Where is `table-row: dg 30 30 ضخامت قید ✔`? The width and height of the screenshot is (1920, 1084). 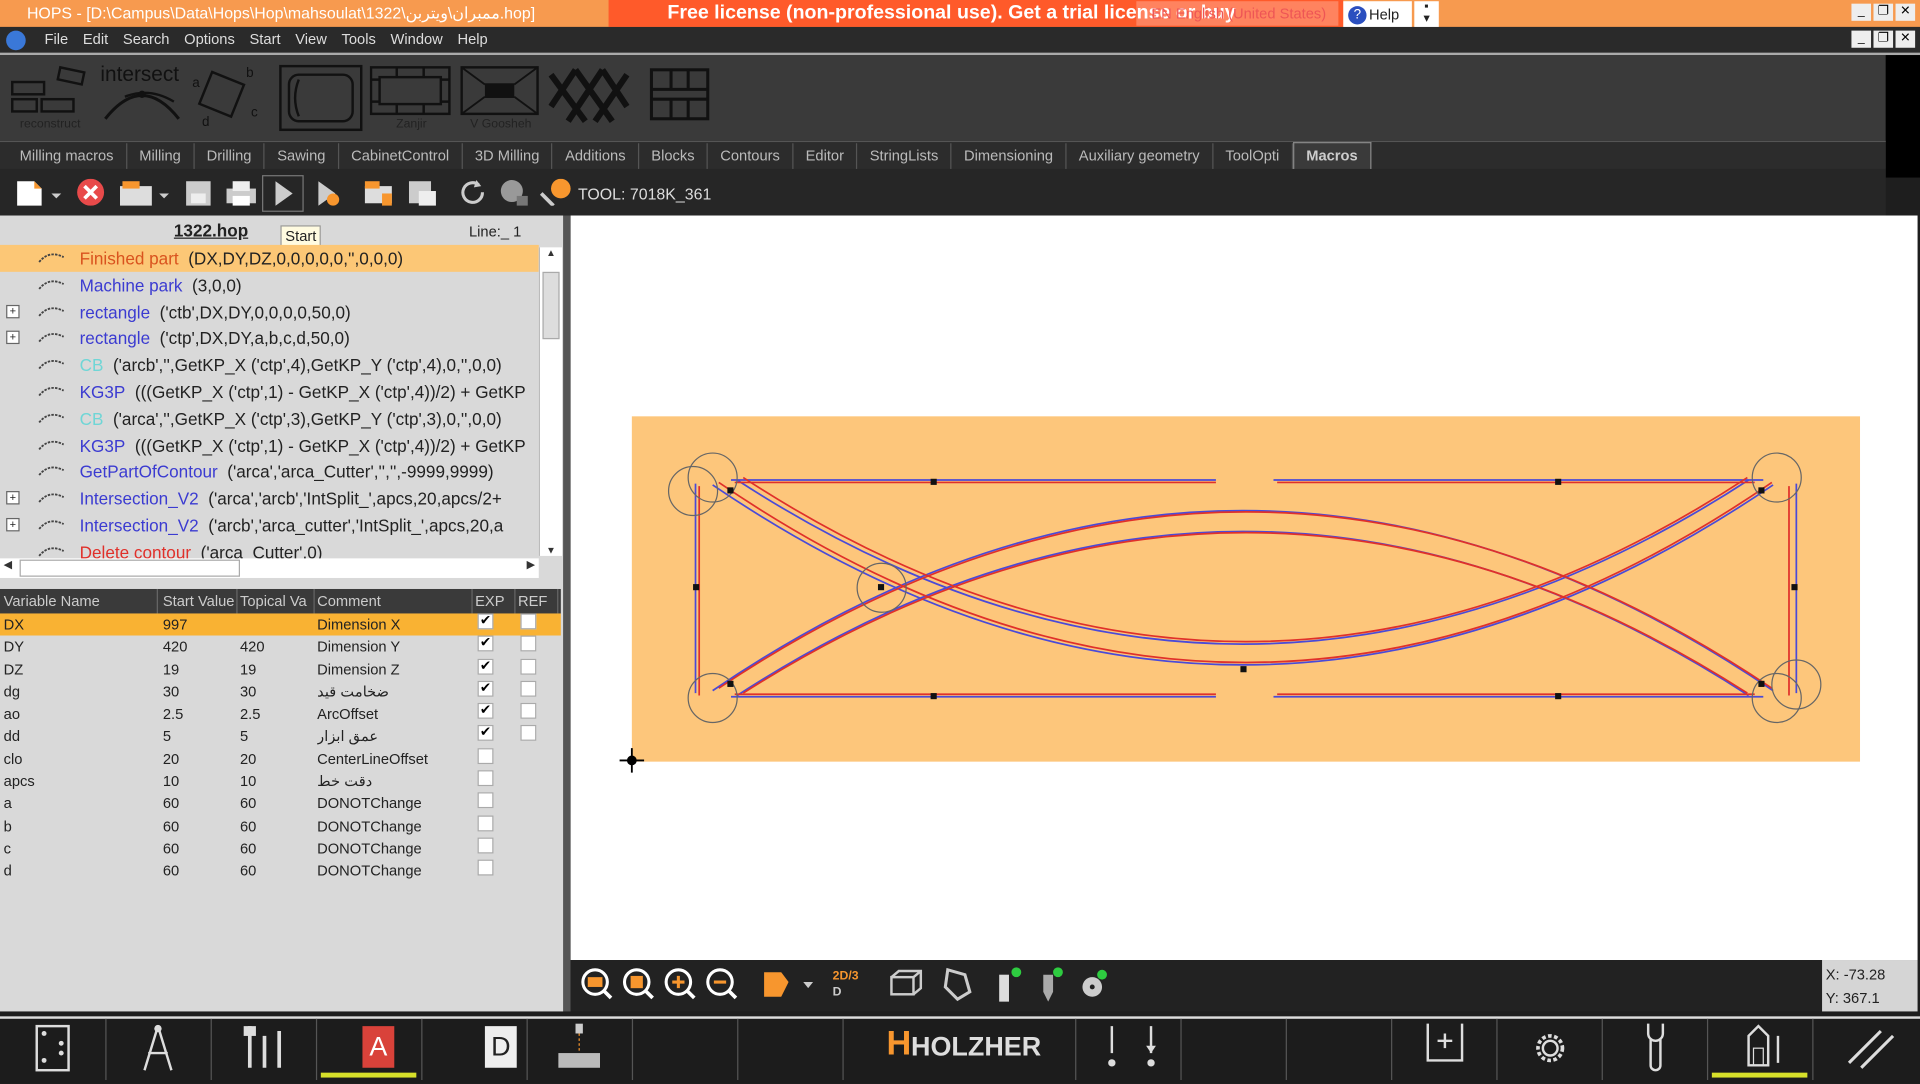 table-row: dg 30 30 ضخامت قید ✔ is located at coordinates (280, 691).